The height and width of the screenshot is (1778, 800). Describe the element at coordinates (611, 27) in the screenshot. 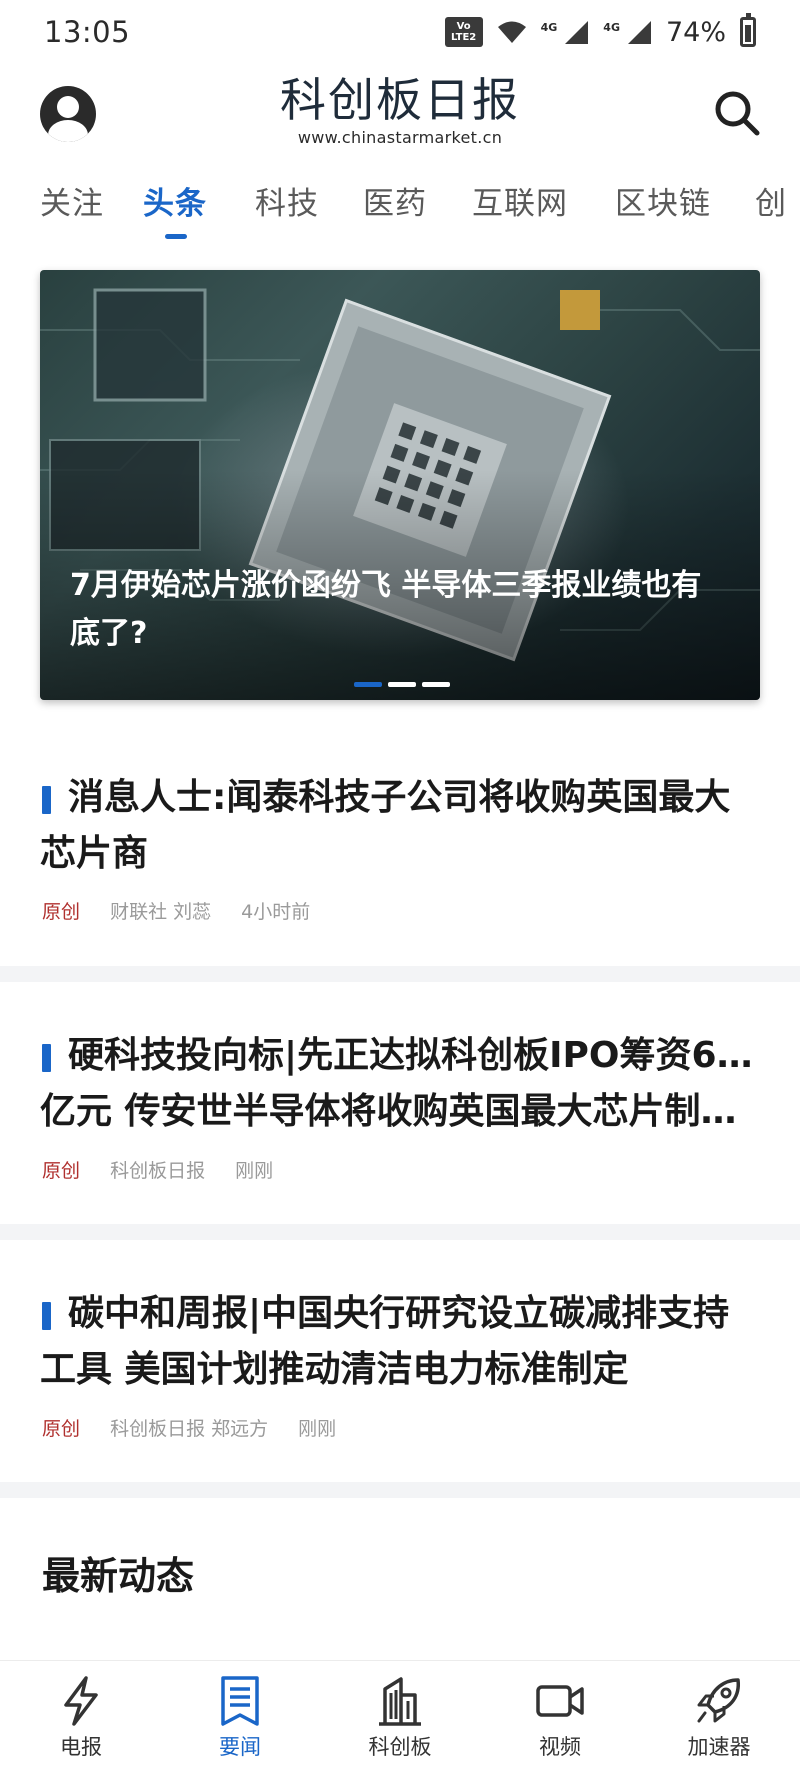

I see `network-type-2: 4G` at that location.